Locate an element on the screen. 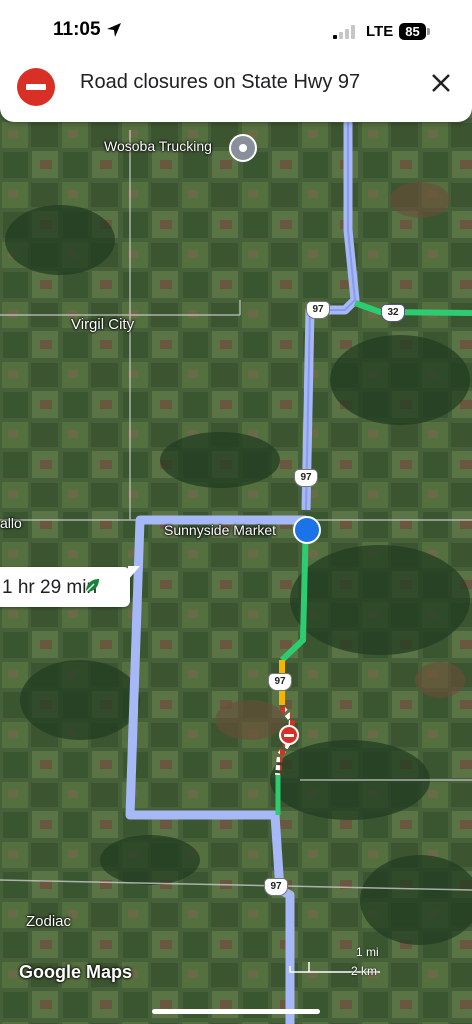 The image size is (472, 1024). eta-callout-tail is located at coordinates (134, 573).